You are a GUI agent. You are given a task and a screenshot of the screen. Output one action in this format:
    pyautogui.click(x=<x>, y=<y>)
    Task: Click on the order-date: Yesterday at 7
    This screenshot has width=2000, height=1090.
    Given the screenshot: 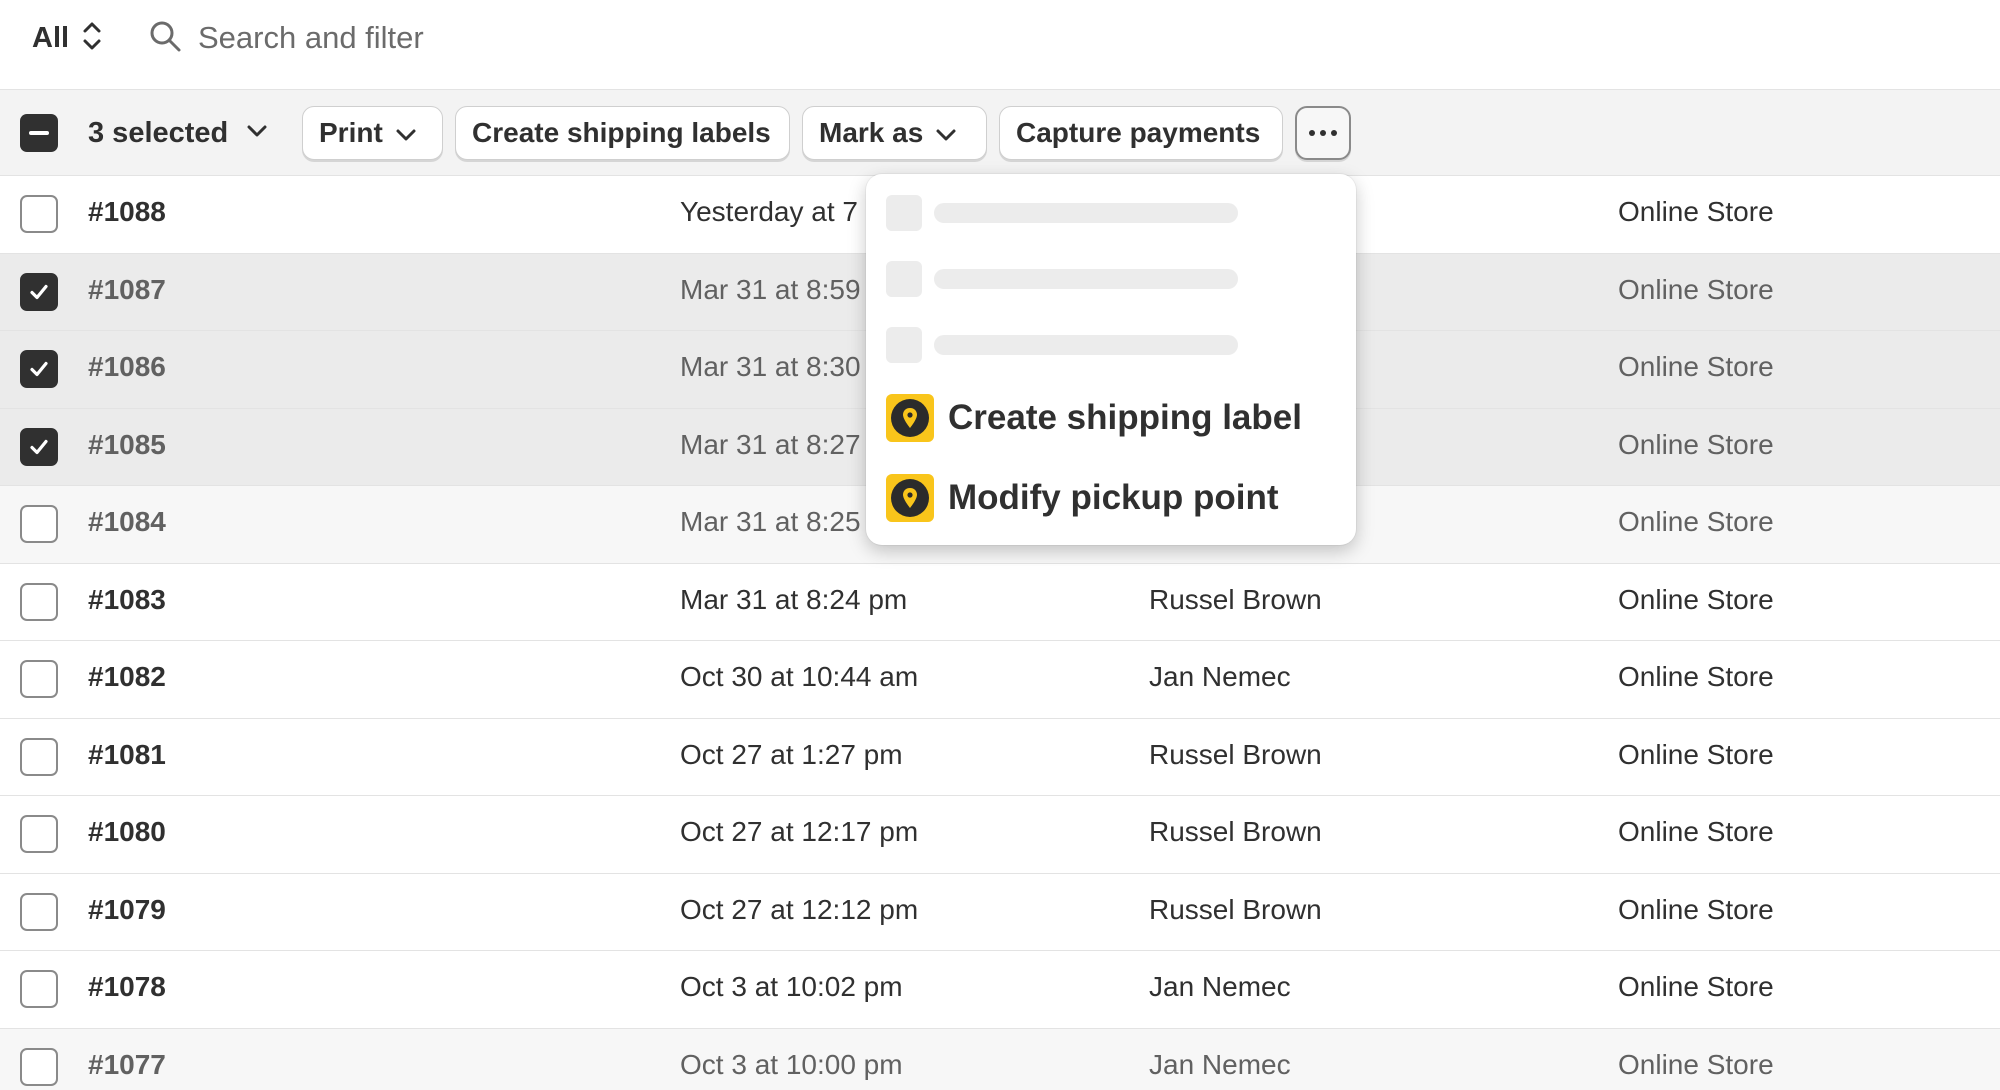 What is the action you would take?
    pyautogui.click(x=769, y=211)
    